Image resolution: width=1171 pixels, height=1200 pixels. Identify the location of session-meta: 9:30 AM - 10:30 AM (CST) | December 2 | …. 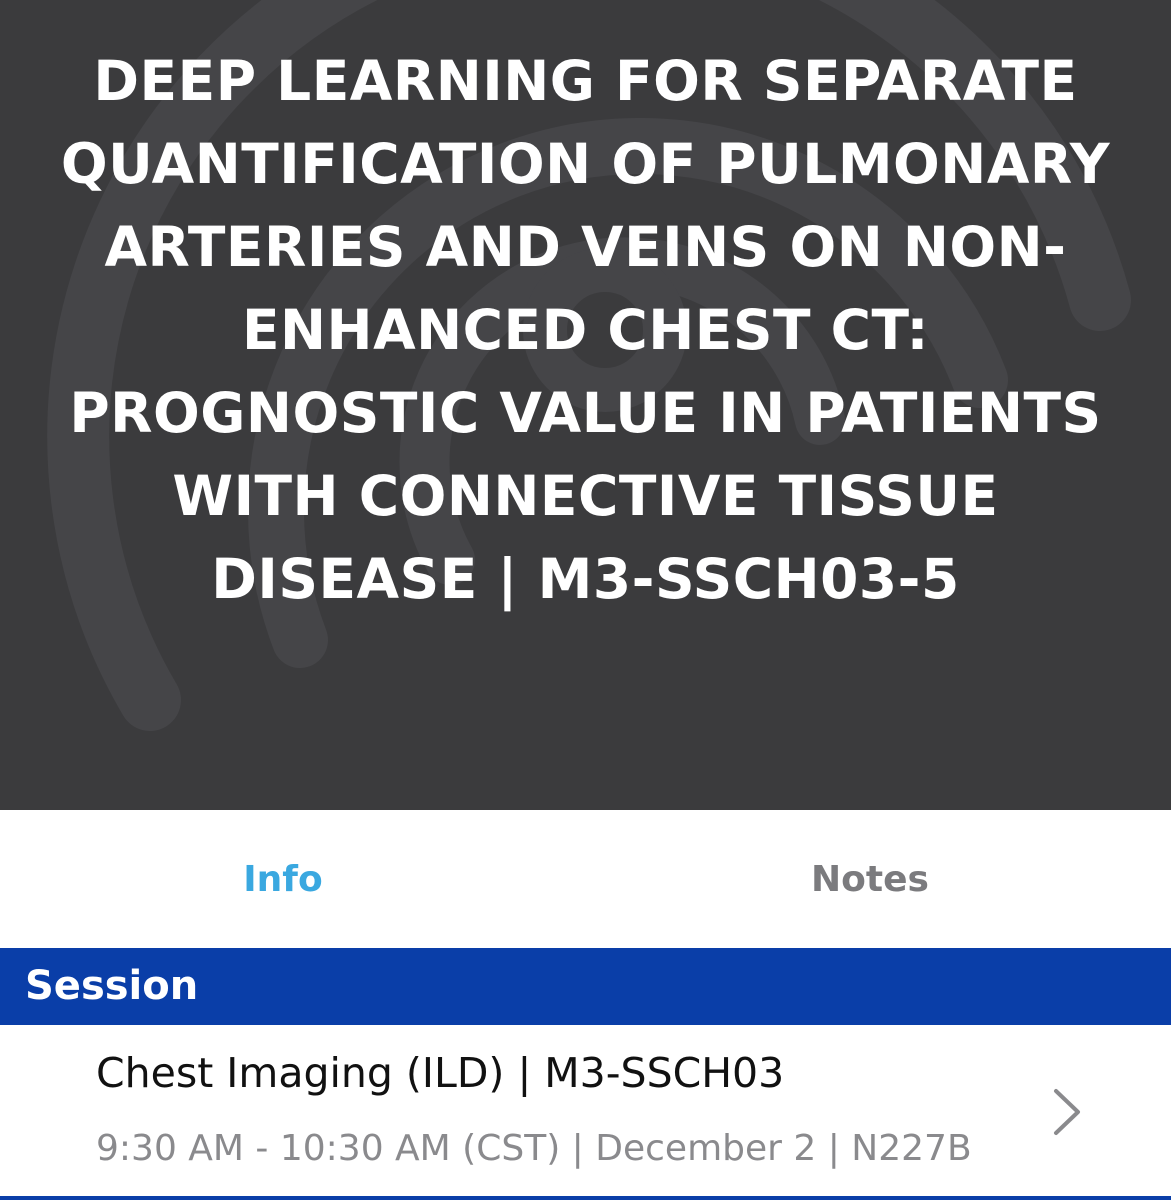
(534, 1148).